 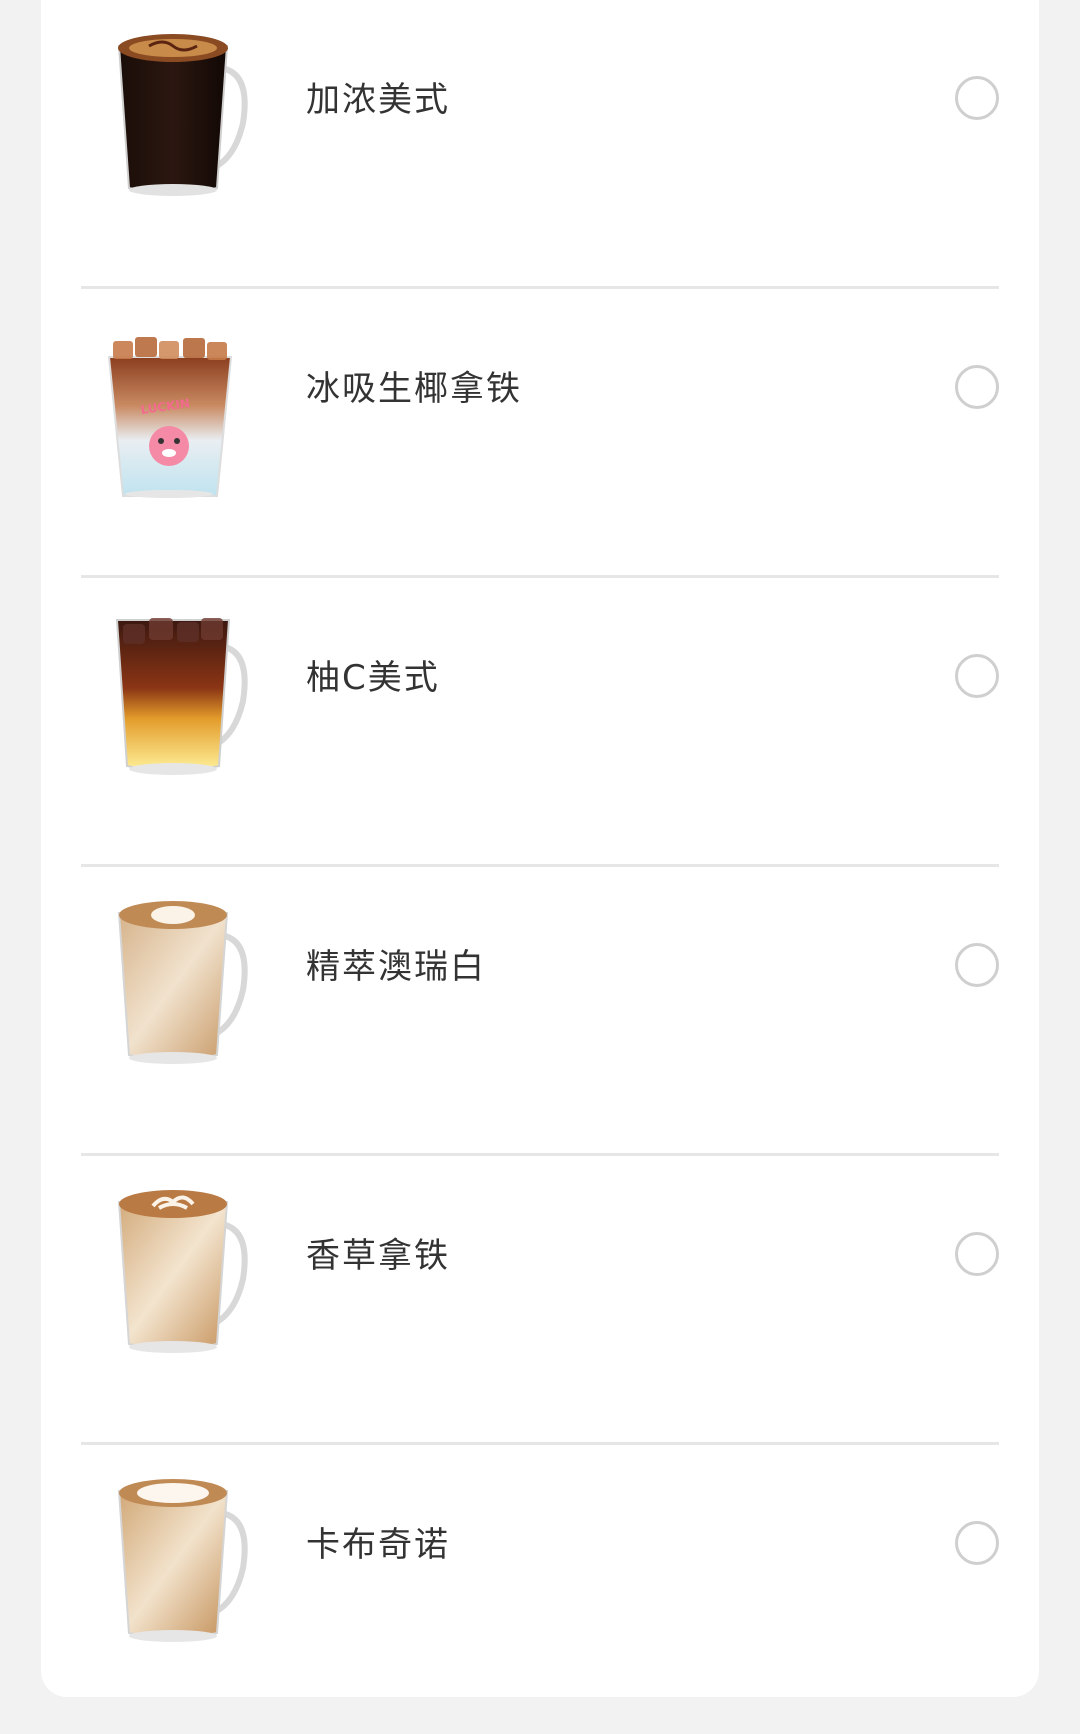 What do you see at coordinates (184, 115) in the screenshot?
I see `americano-mug-icon` at bounding box center [184, 115].